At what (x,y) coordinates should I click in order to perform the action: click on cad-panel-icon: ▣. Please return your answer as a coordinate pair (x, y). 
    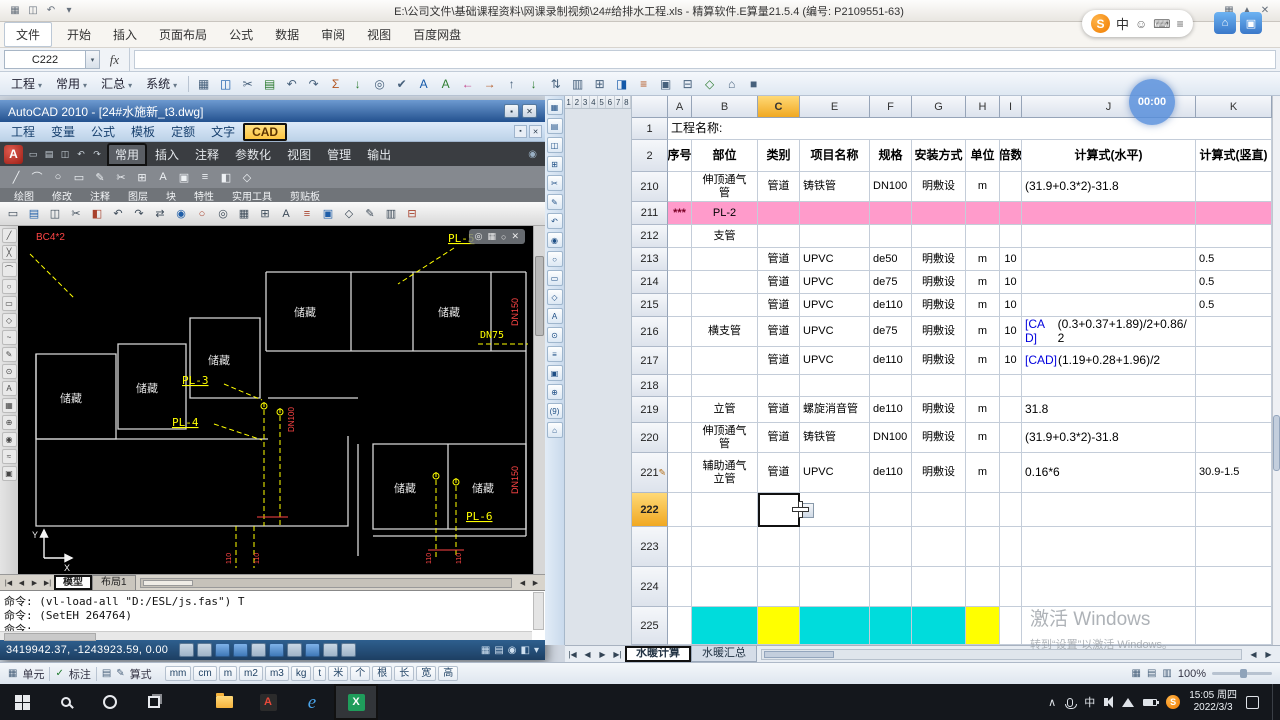
    Looking at the image, I should click on (554, 373).